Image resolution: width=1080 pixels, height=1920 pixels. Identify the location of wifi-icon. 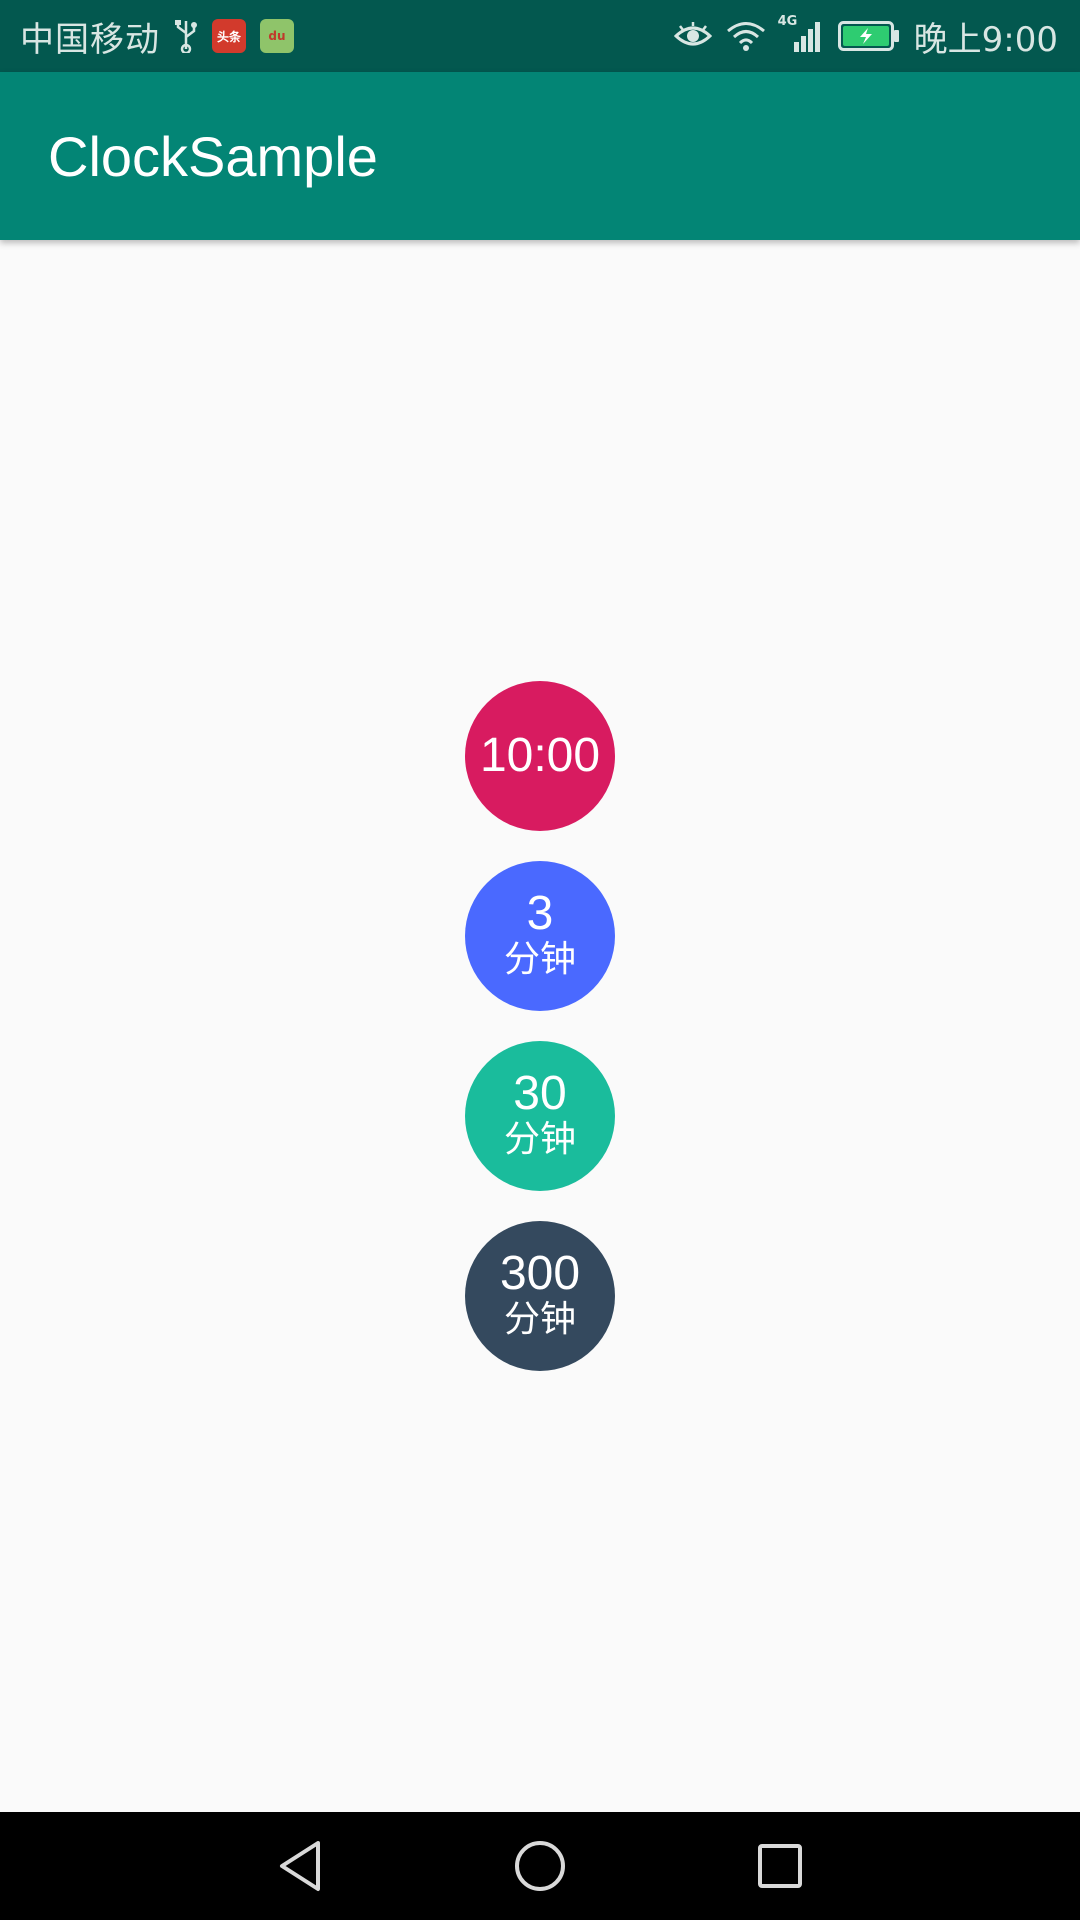
(746, 36).